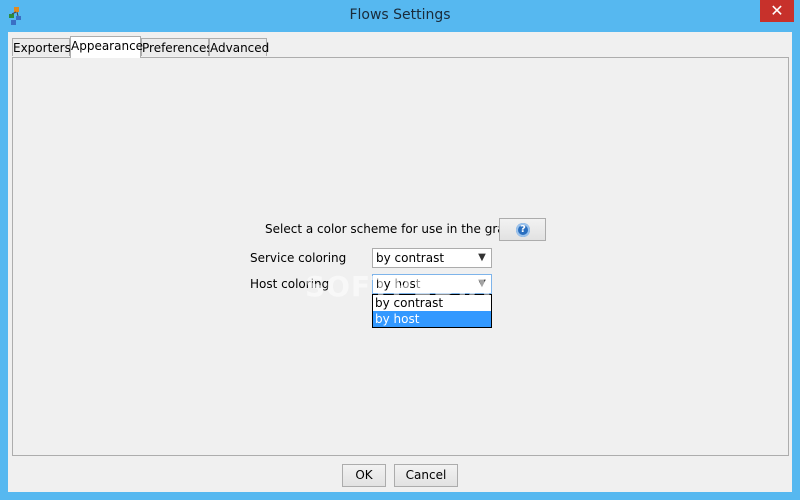 The width and height of the screenshot is (800, 500). Describe the element at coordinates (290, 284) in the screenshot. I see `host-coloring-label: Host coloring` at that location.